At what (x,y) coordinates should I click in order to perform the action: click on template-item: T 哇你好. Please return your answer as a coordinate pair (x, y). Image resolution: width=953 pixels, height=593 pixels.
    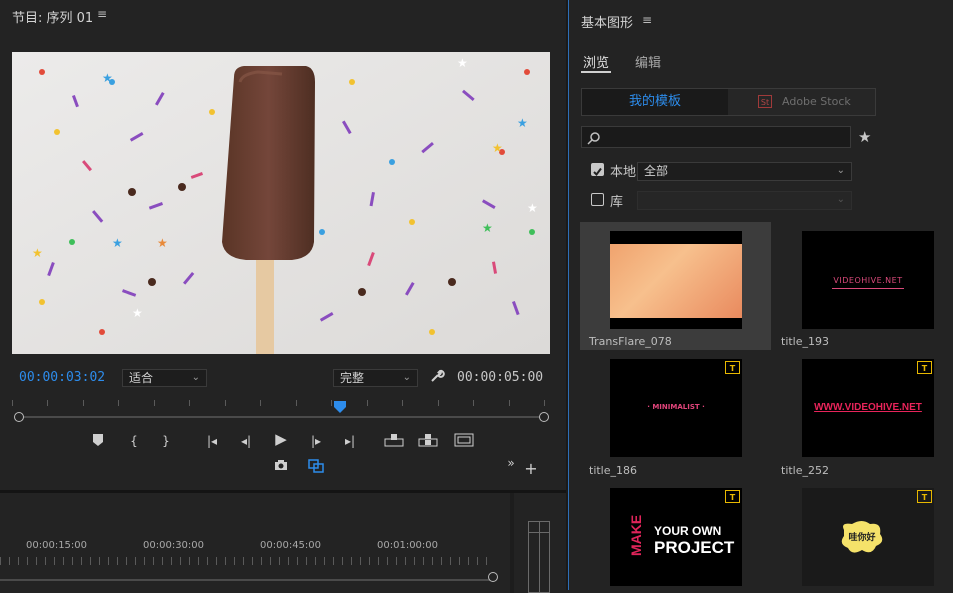
    Looking at the image, I should click on (862, 536).